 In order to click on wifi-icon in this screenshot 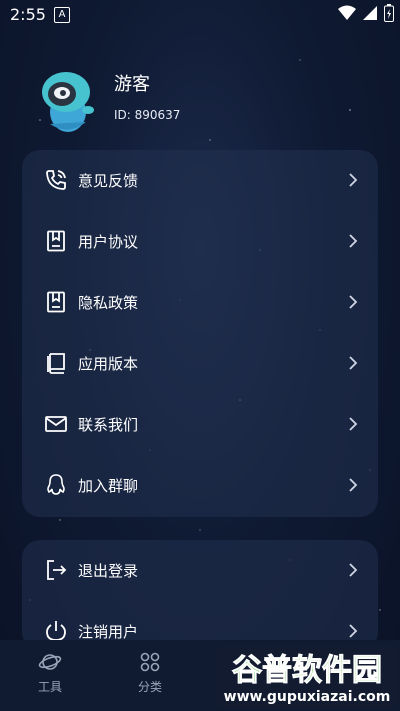, I will do `click(347, 12)`.